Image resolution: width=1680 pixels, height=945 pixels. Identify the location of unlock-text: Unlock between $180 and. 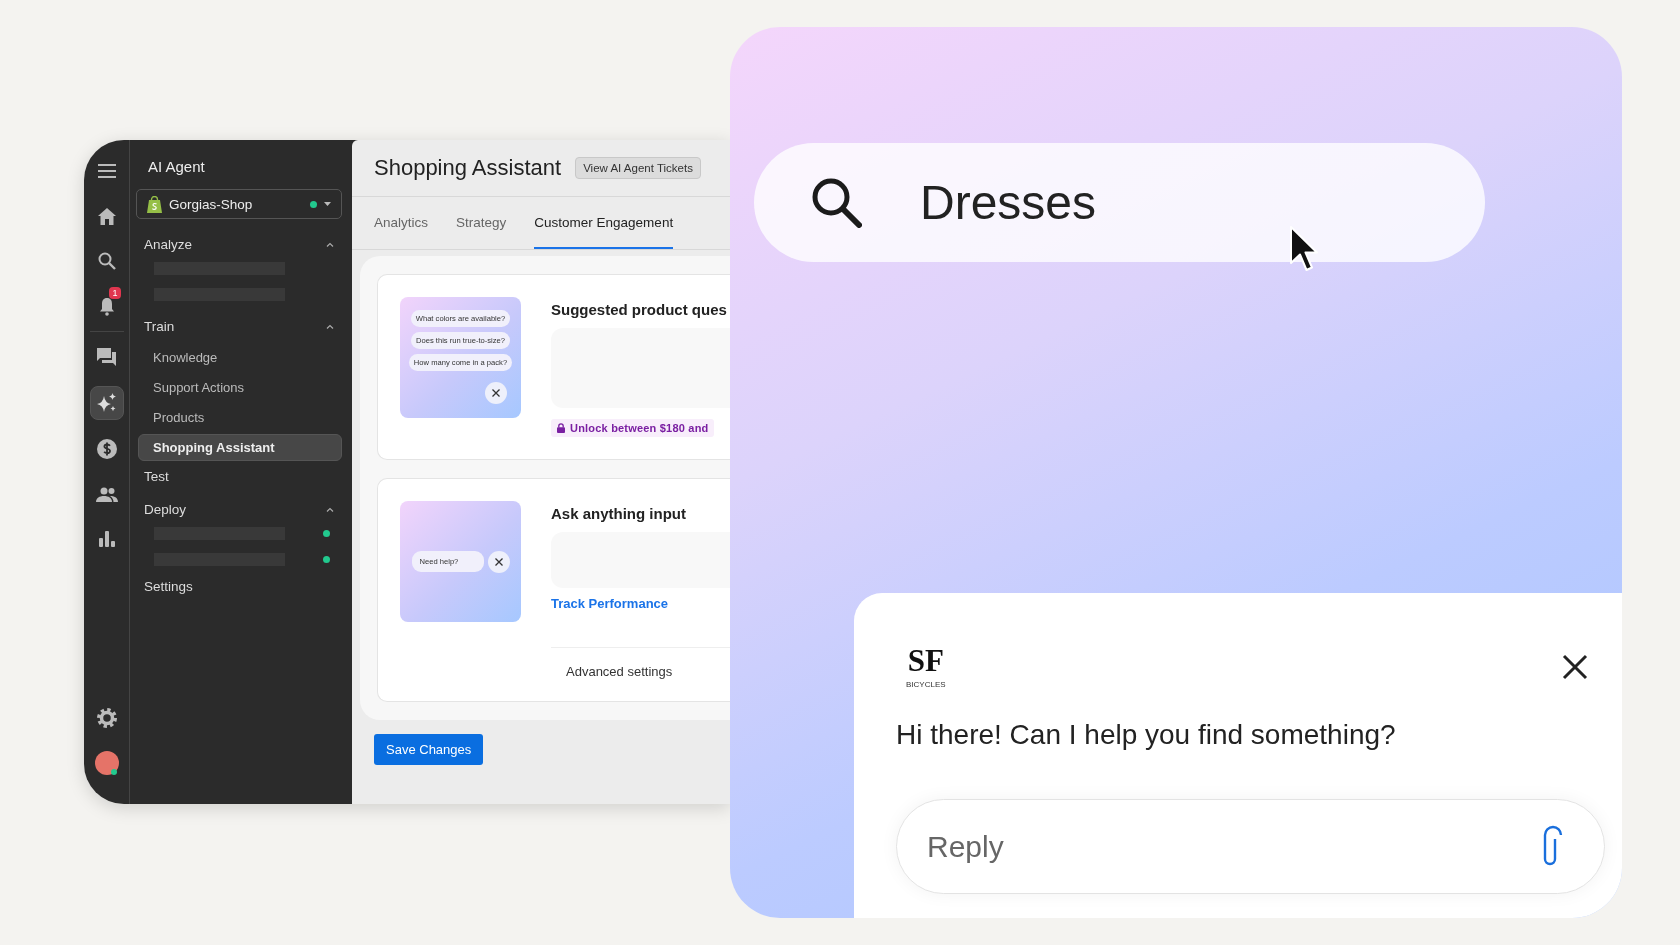
(639, 428).